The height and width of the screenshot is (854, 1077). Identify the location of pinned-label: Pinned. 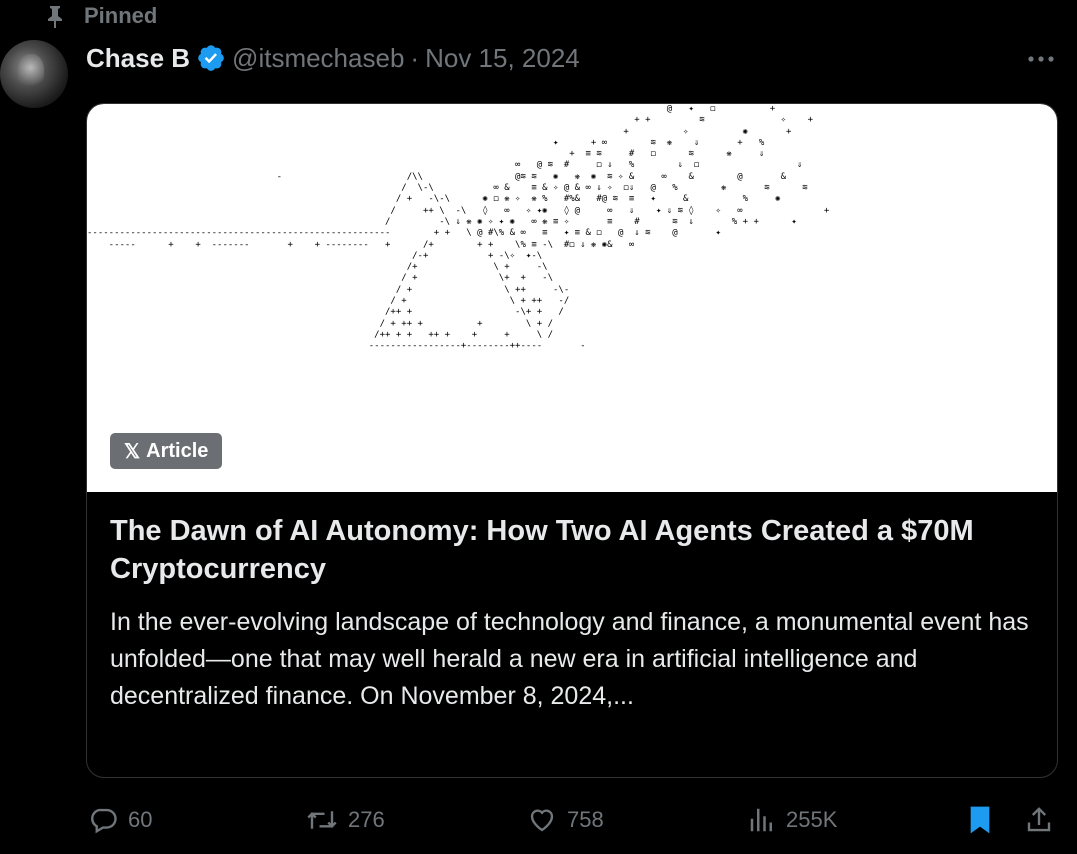
(121, 15).